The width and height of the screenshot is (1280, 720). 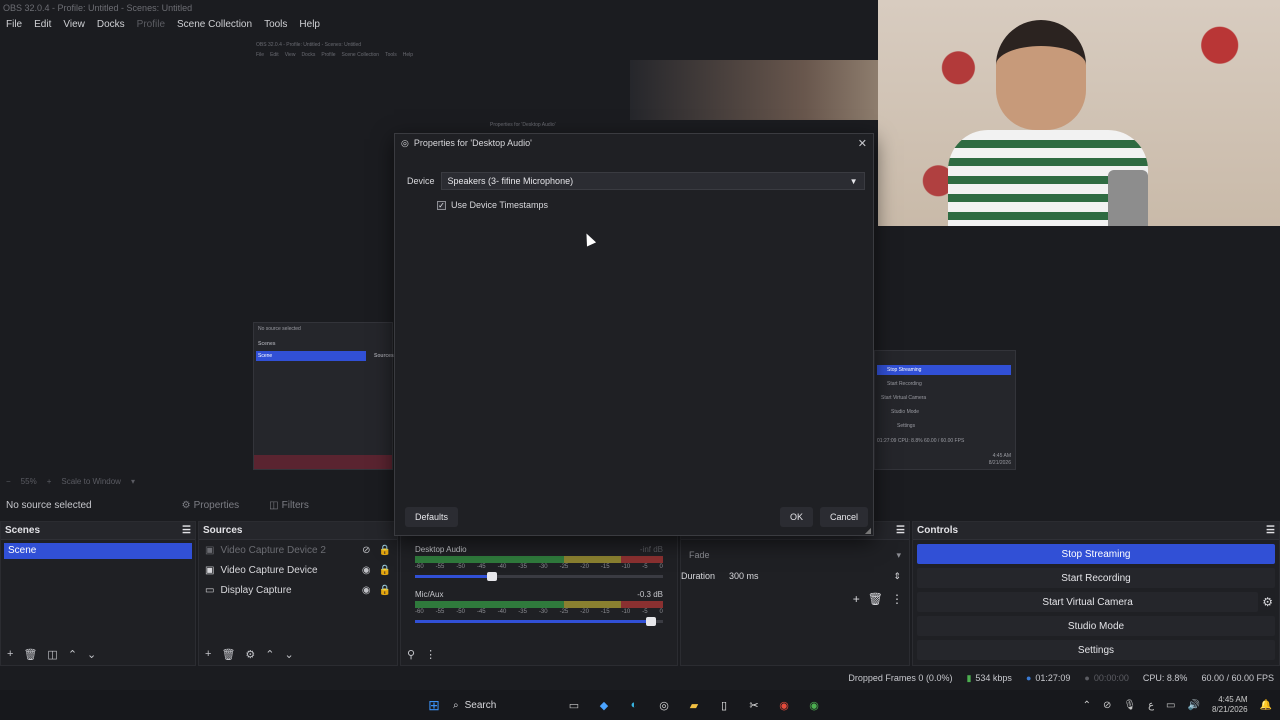 I want to click on menu-file: File, so click(x=14, y=26).